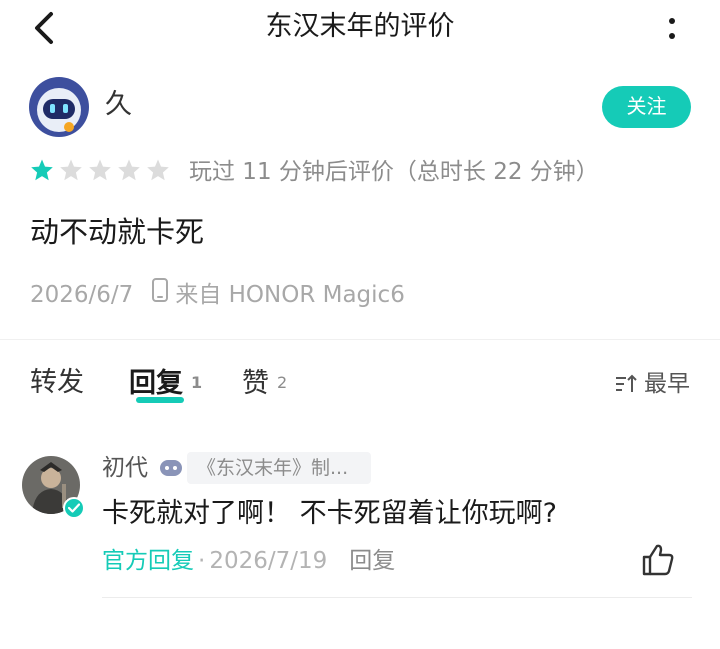 The height and width of the screenshot is (649, 720). I want to click on review-meta: 2026/6/7 来自 HONOR Magic6, so click(217, 295).